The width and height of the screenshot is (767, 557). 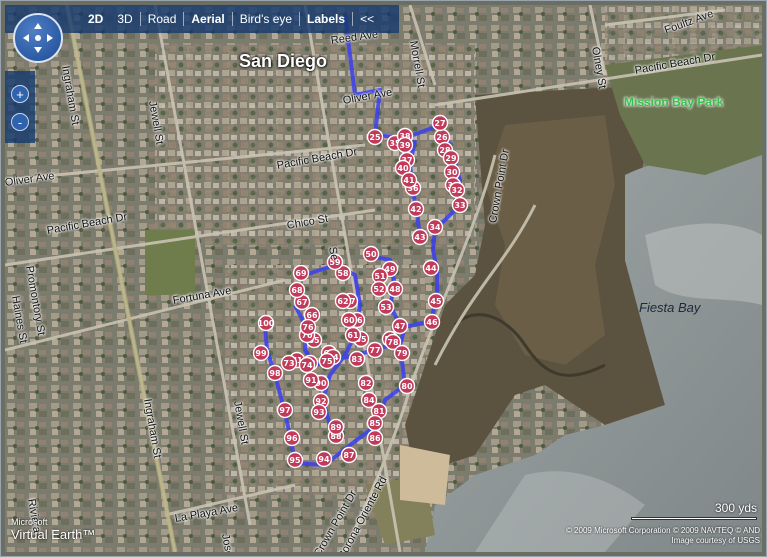 What do you see at coordinates (349, 320) in the screenshot?
I see `route-marker-60: 60` at bounding box center [349, 320].